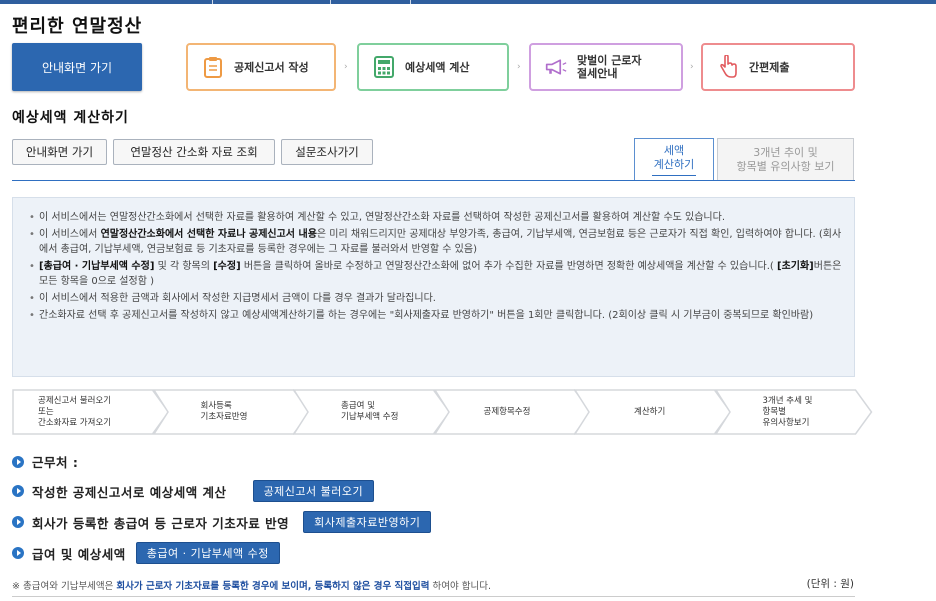 The width and height of the screenshot is (936, 601). What do you see at coordinates (161, 523) in the screenshot?
I see `reflect-label: 회사가 등록한 총급여 등 근로자 기초자료 반영` at bounding box center [161, 523].